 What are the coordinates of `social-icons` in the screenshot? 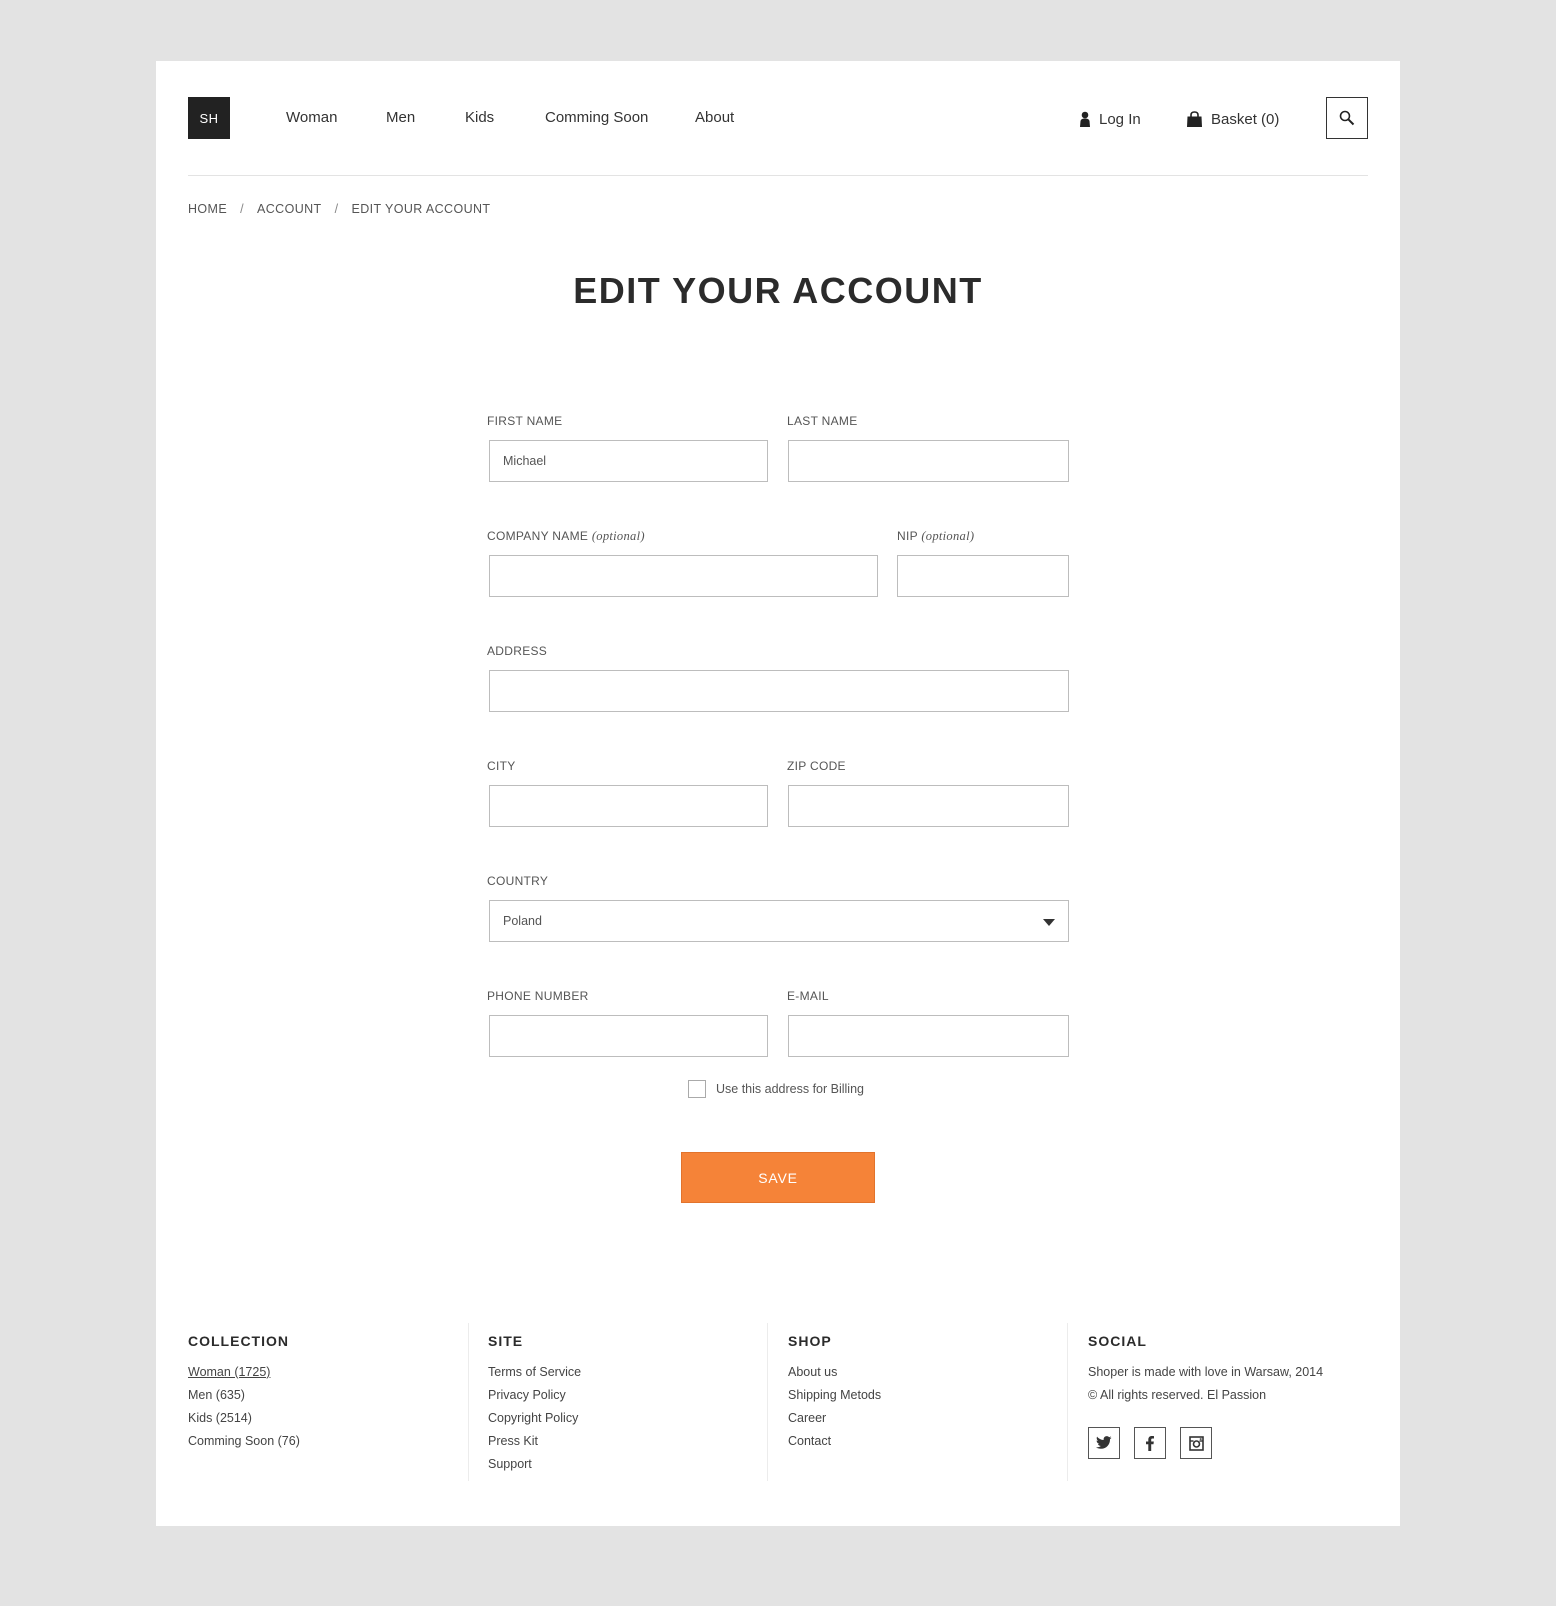 It's located at (1208, 1443).